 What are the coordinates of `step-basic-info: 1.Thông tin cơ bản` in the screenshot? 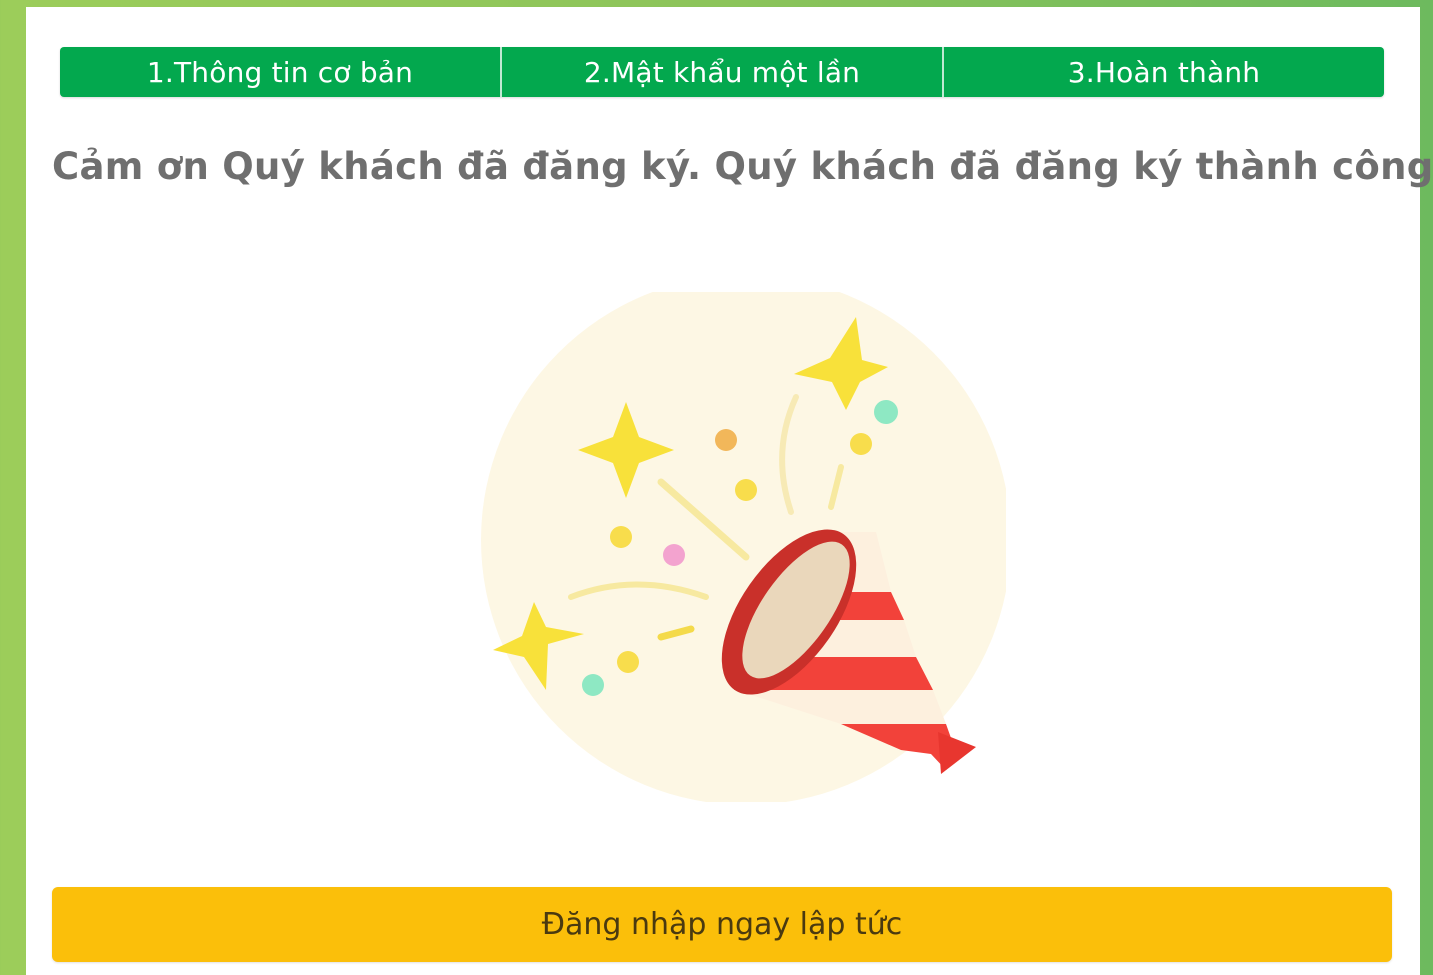 It's located at (280, 72).